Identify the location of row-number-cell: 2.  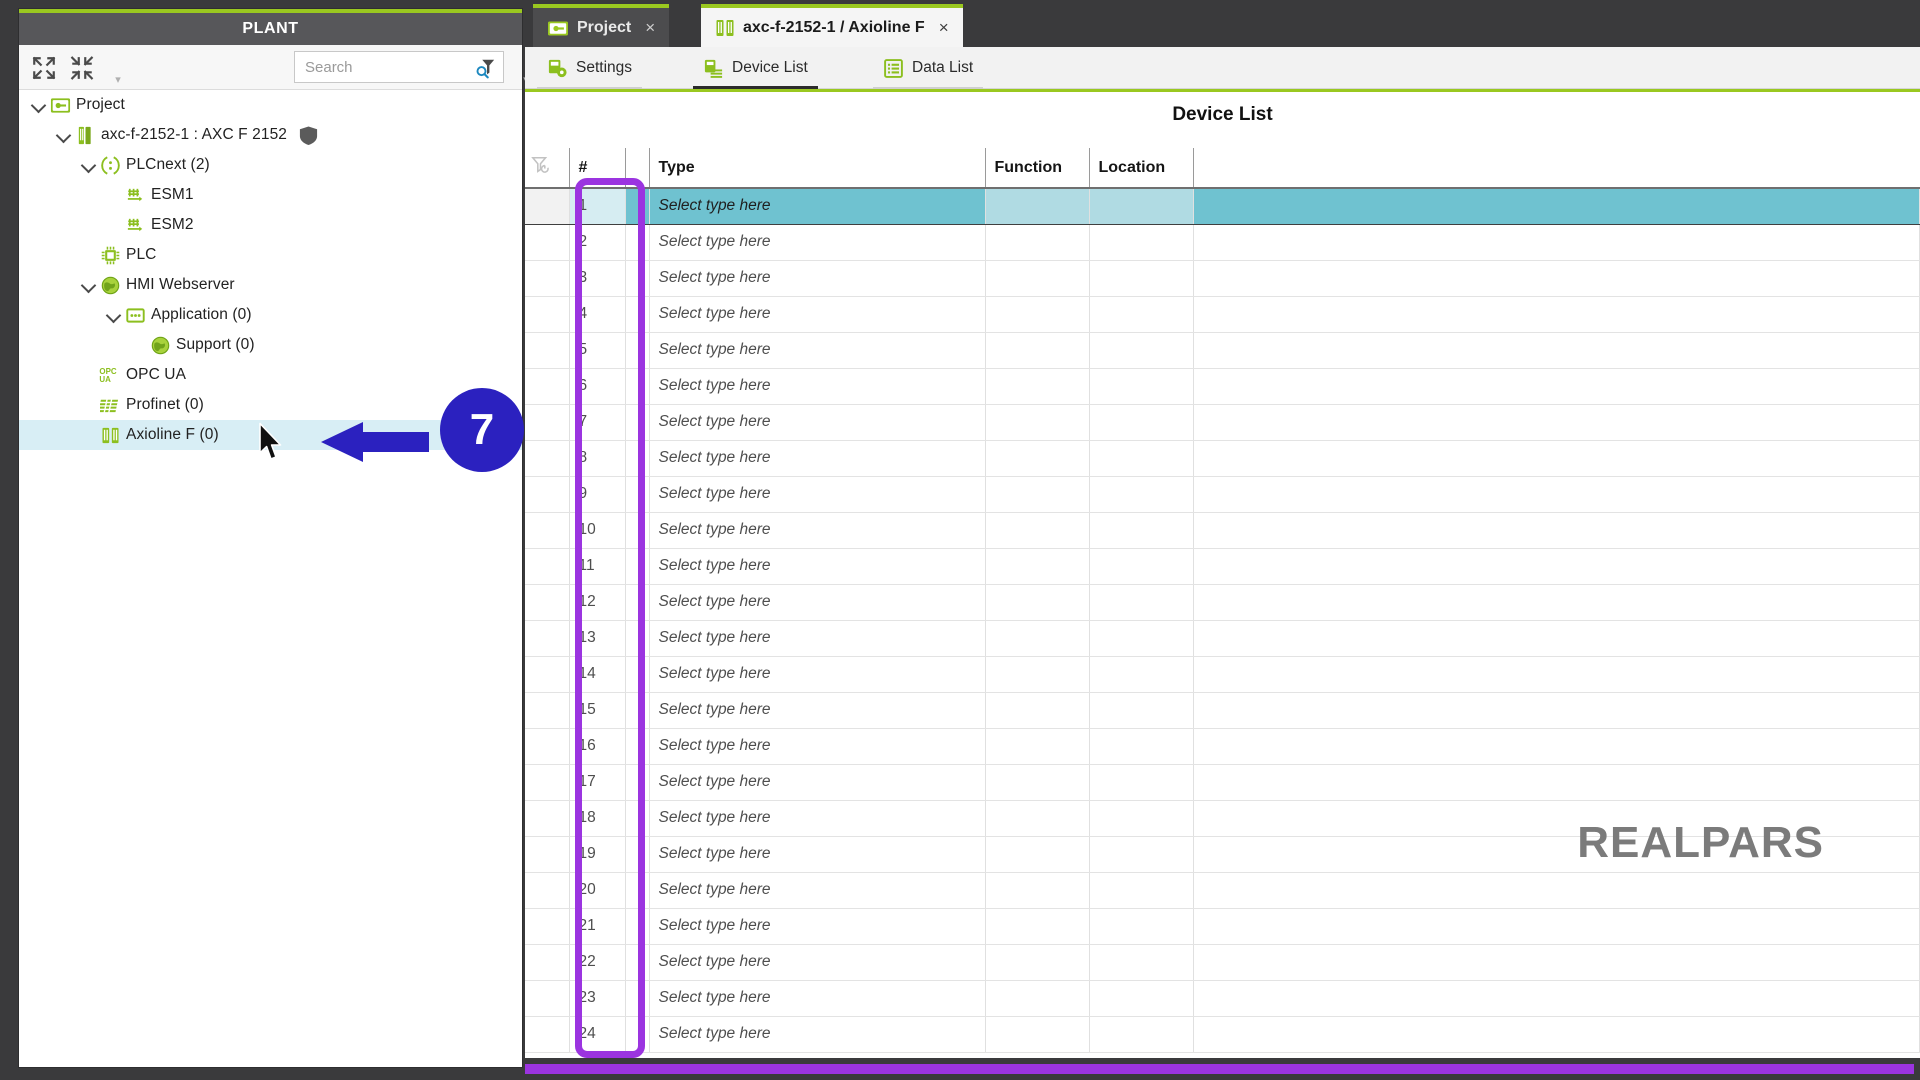
(597, 242).